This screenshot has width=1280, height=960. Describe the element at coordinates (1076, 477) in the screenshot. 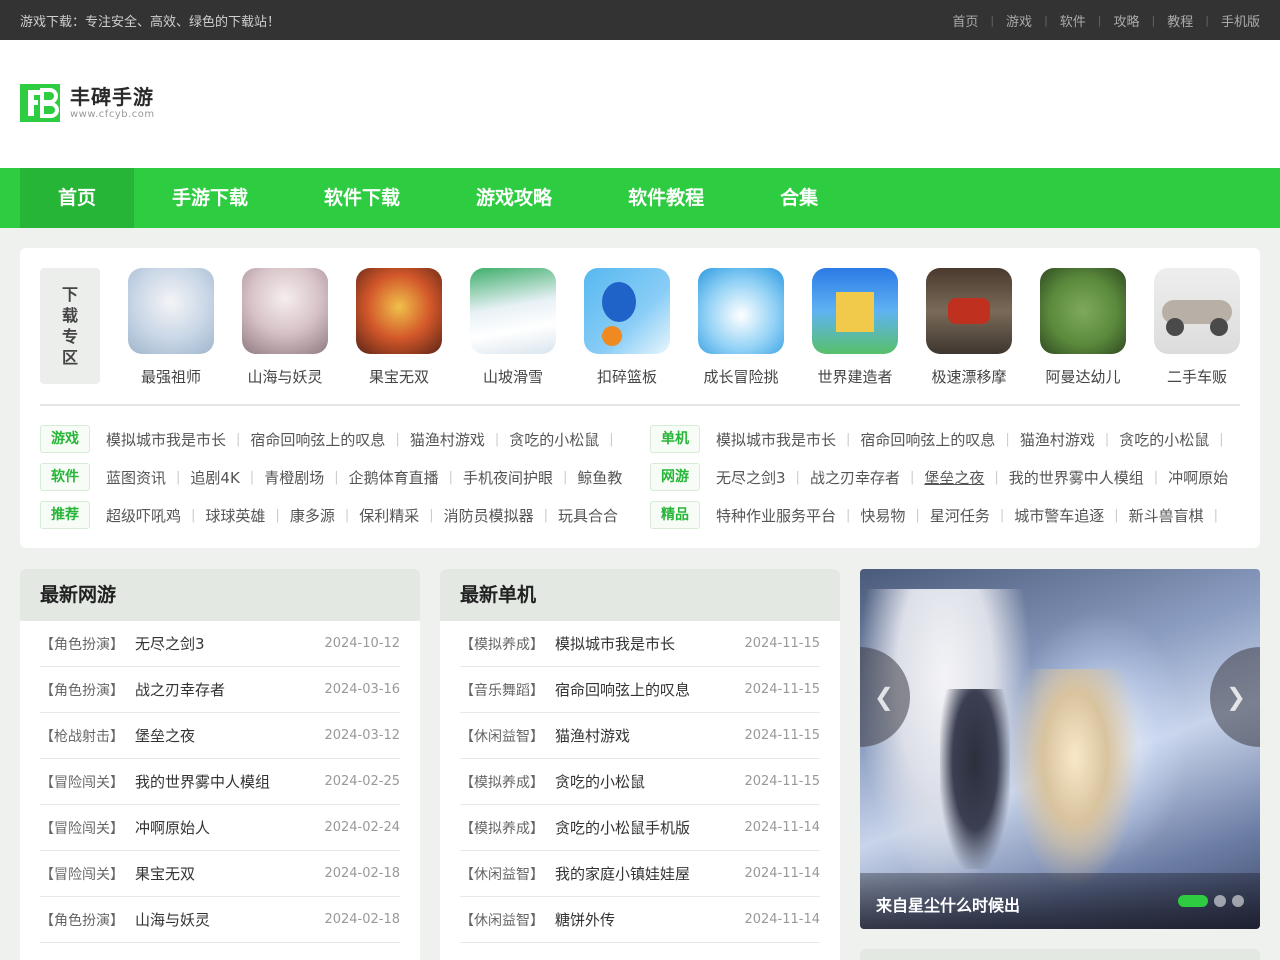

I see `tag-link: 我的世界雾中人模组` at that location.